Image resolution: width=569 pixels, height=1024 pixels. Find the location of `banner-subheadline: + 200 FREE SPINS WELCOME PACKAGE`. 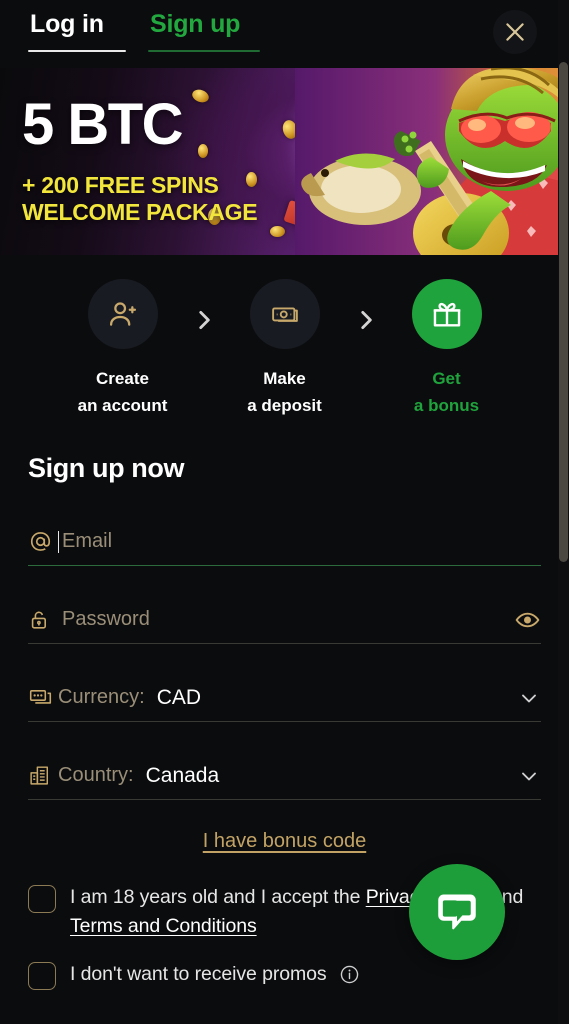

banner-subheadline: + 200 FREE SPINS WELCOME PACKAGE is located at coordinates (140, 199).